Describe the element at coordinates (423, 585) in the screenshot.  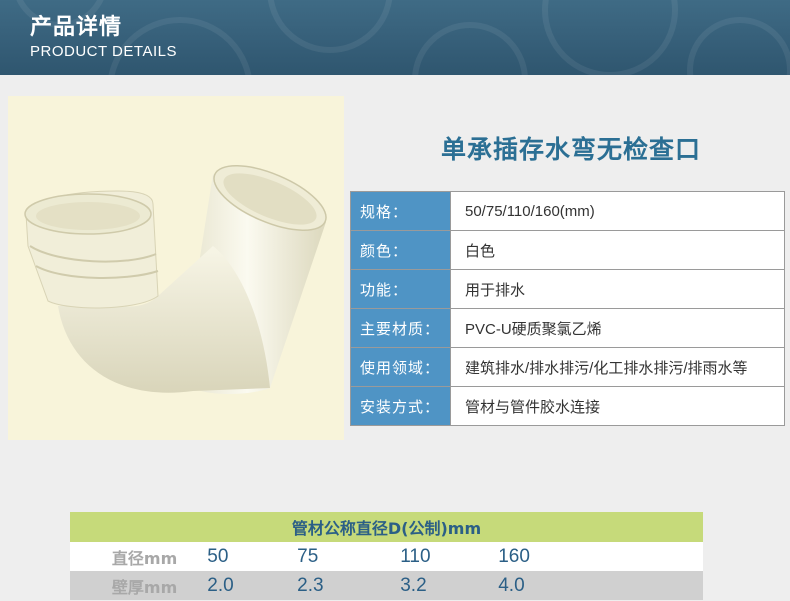
I see `table-cell: 3.2` at that location.